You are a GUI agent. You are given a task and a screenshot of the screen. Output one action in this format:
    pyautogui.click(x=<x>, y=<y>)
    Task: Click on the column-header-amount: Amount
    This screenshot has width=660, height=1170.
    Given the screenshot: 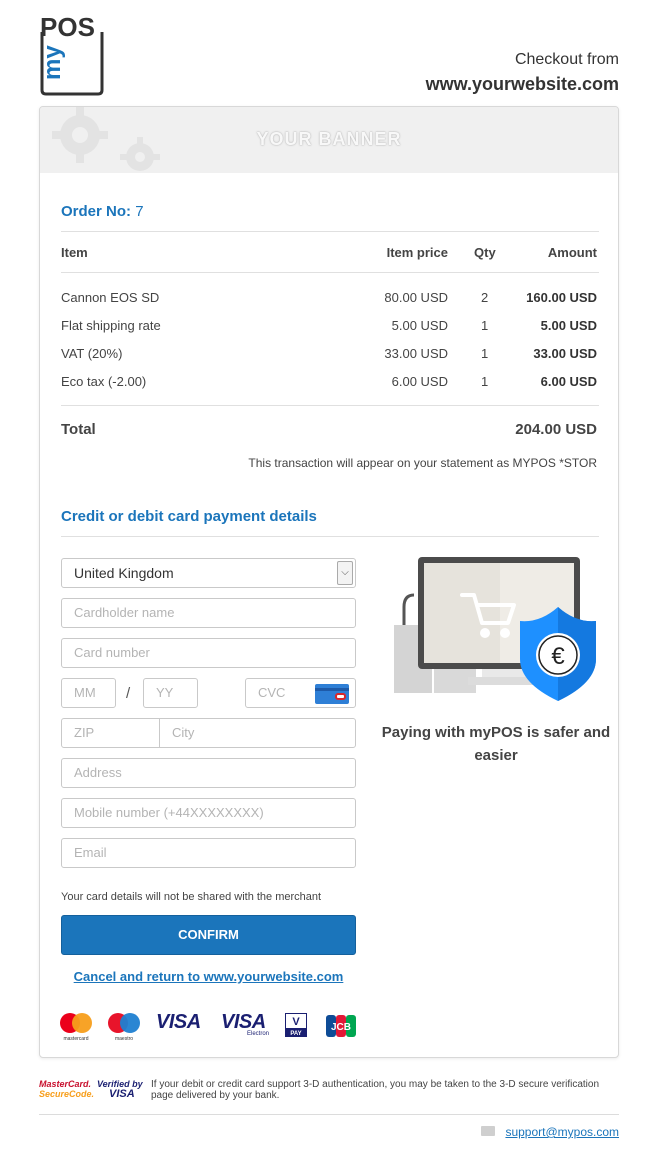 What is the action you would take?
    pyautogui.click(x=572, y=252)
    